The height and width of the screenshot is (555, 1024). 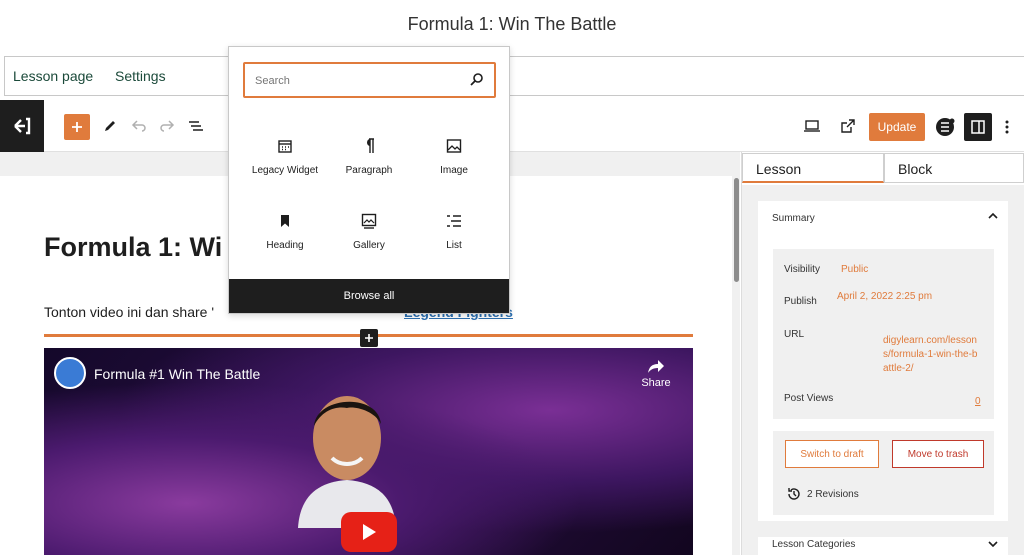 I want to click on paragraph-text: Tonton video ini dan share ', so click(x=129, y=312).